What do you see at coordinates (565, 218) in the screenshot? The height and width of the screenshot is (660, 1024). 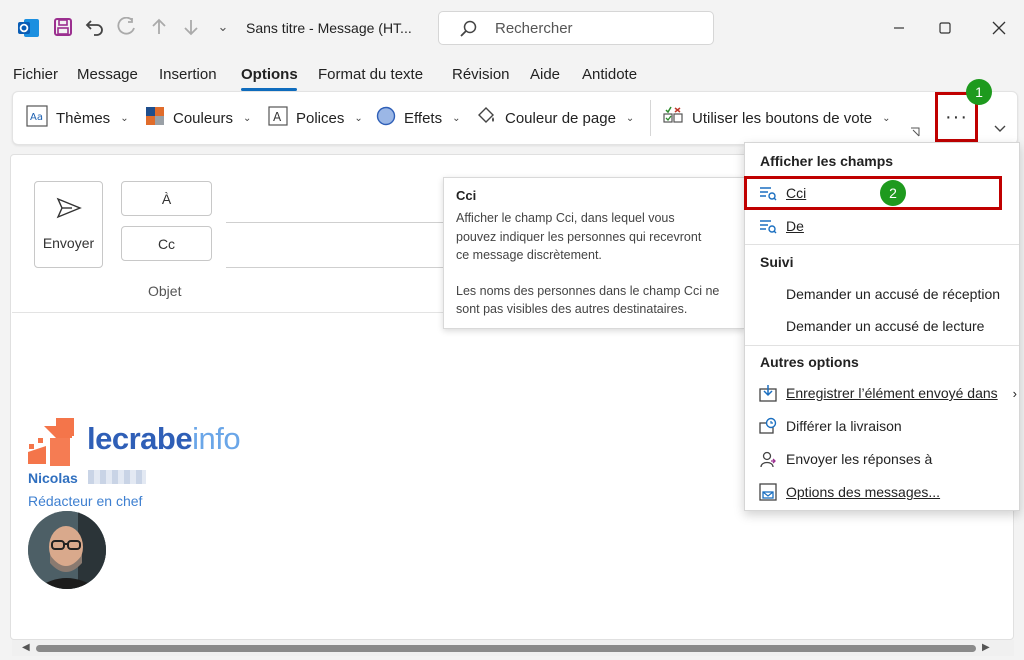 I see `tooltip-text: Afficher le champ Cci, dans lequel vous` at bounding box center [565, 218].